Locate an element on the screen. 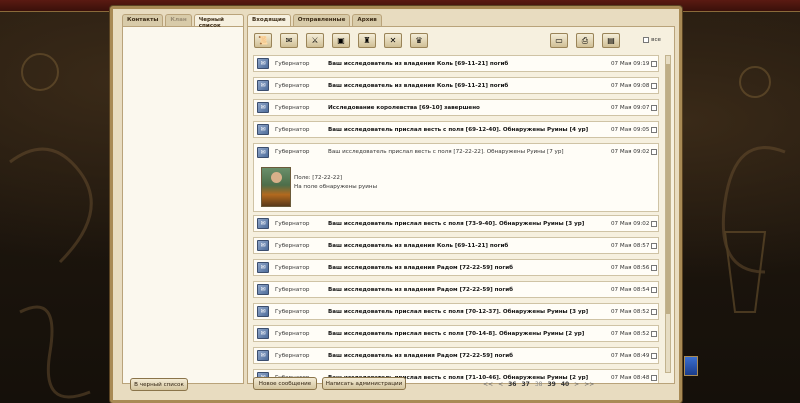 This screenshot has width=800, height=403. mail-tab-2: Архив is located at coordinates (367, 20).